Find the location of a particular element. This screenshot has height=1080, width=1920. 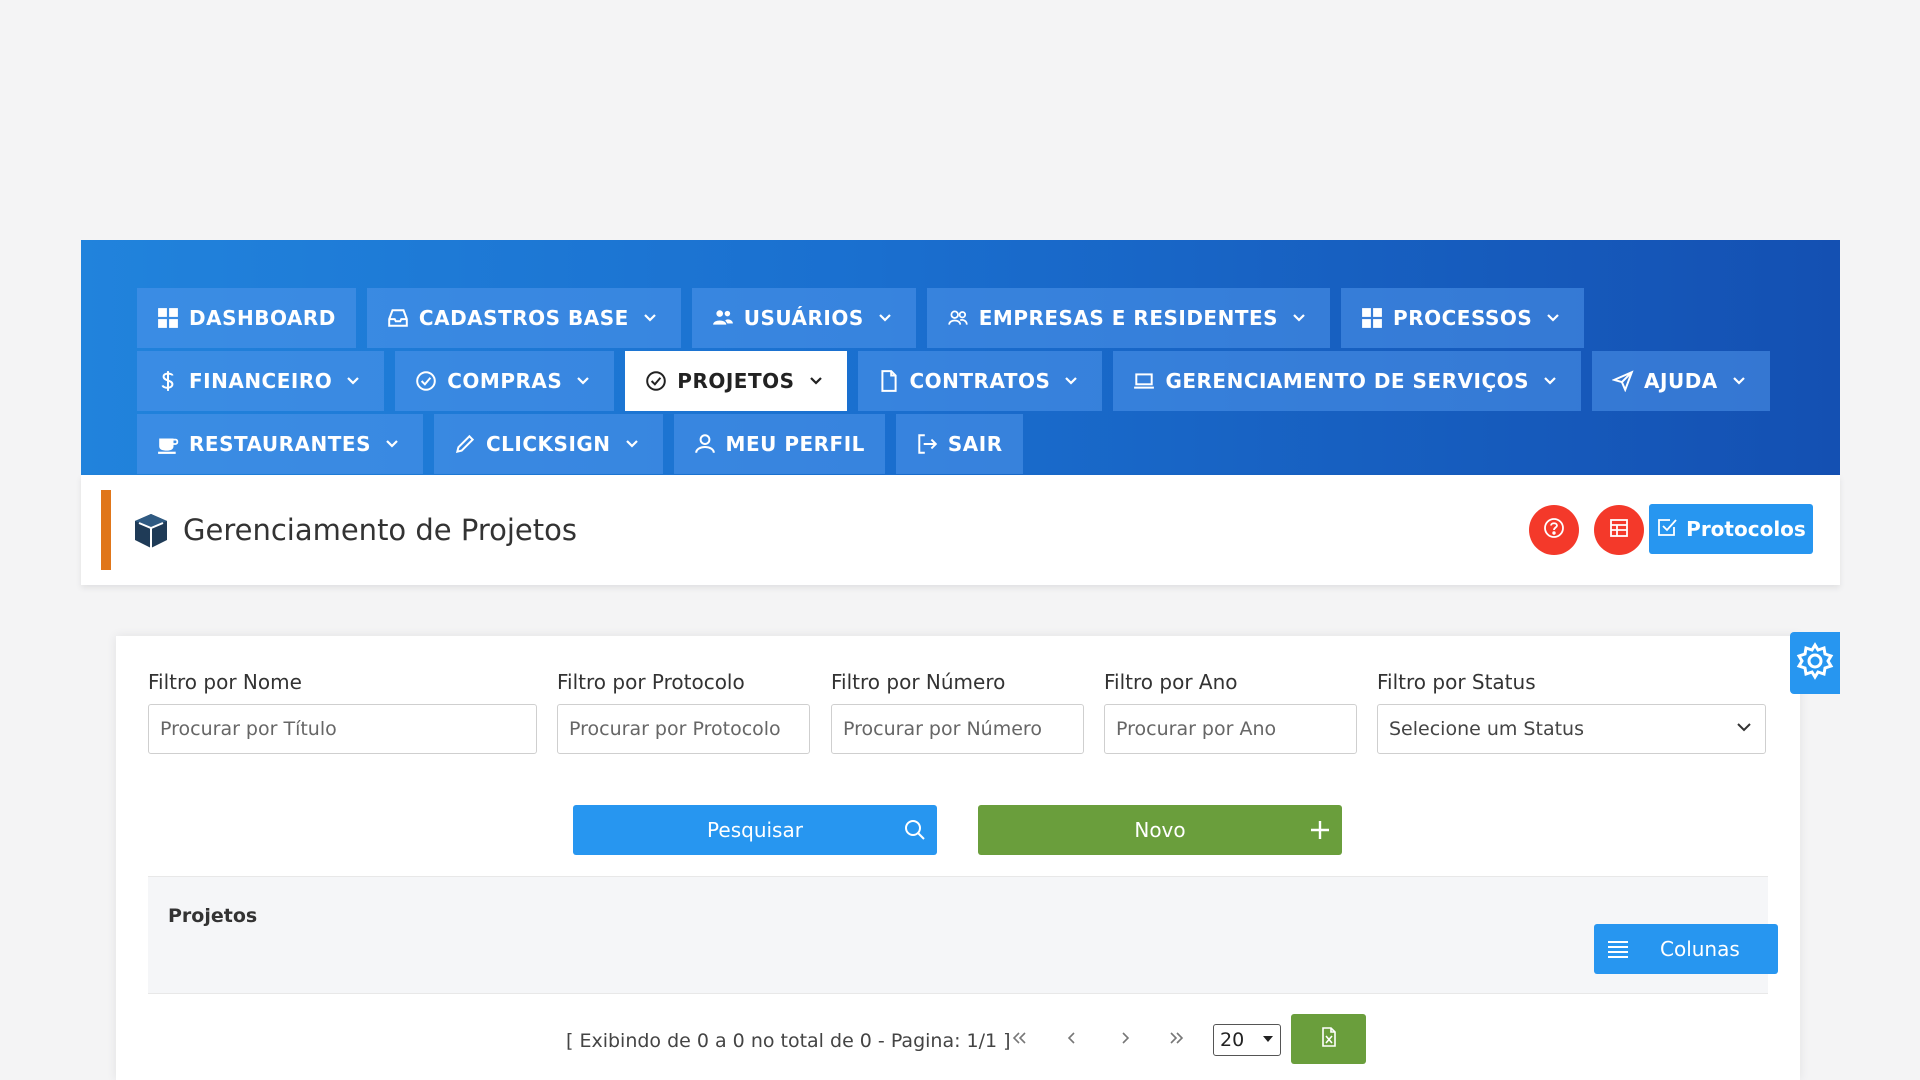

nav-item-empresas-e-residentes: EMPRESAS E RESIDENTES is located at coordinates (1128, 318).